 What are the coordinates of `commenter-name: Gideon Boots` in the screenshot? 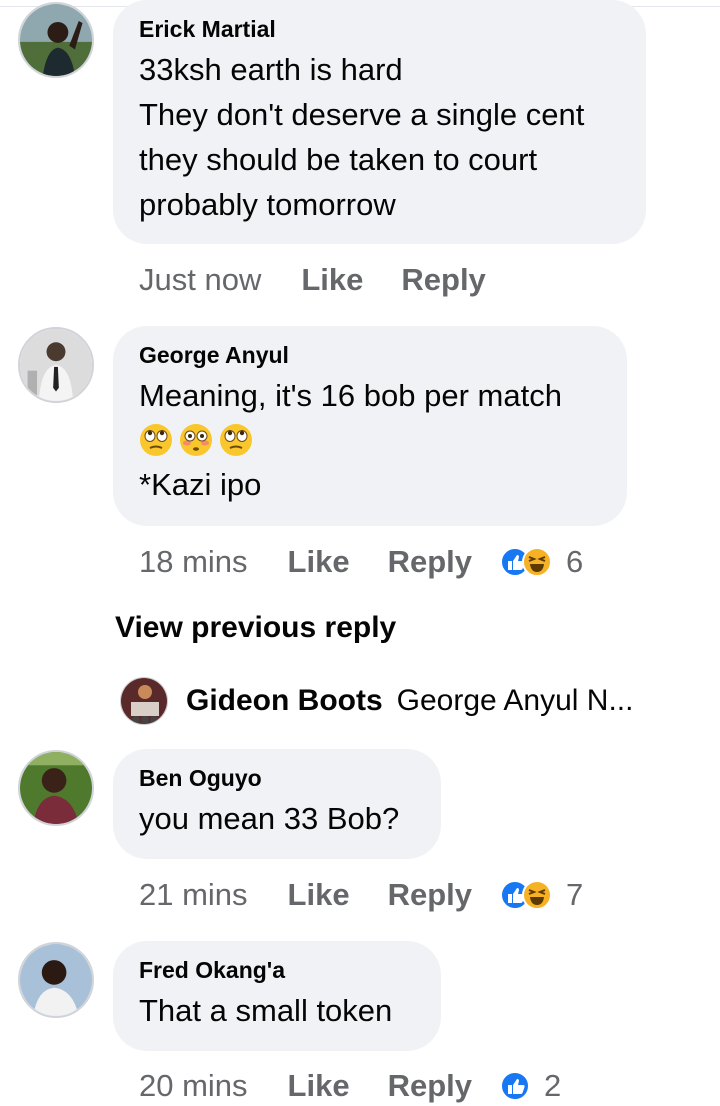 It's located at (284, 701).